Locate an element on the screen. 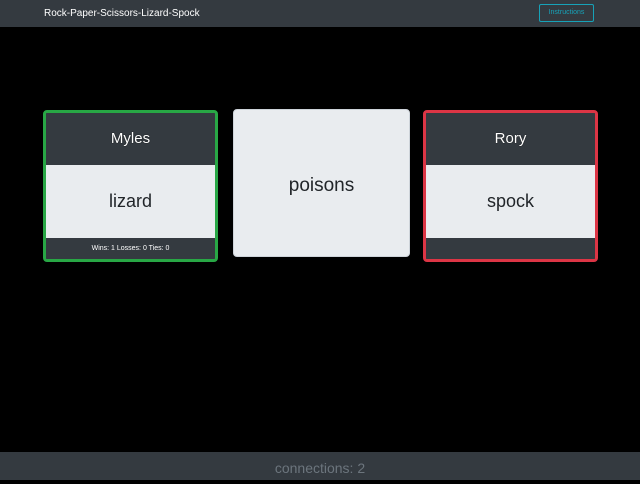 Image resolution: width=640 pixels, height=484 pixels. connections-count: connections: 2 is located at coordinates (320, 468).